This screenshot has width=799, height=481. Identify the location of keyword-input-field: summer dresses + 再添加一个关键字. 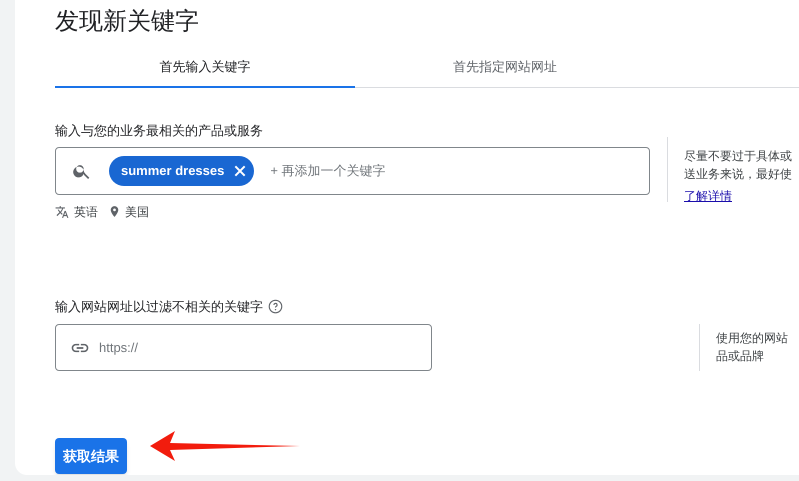
(352, 170).